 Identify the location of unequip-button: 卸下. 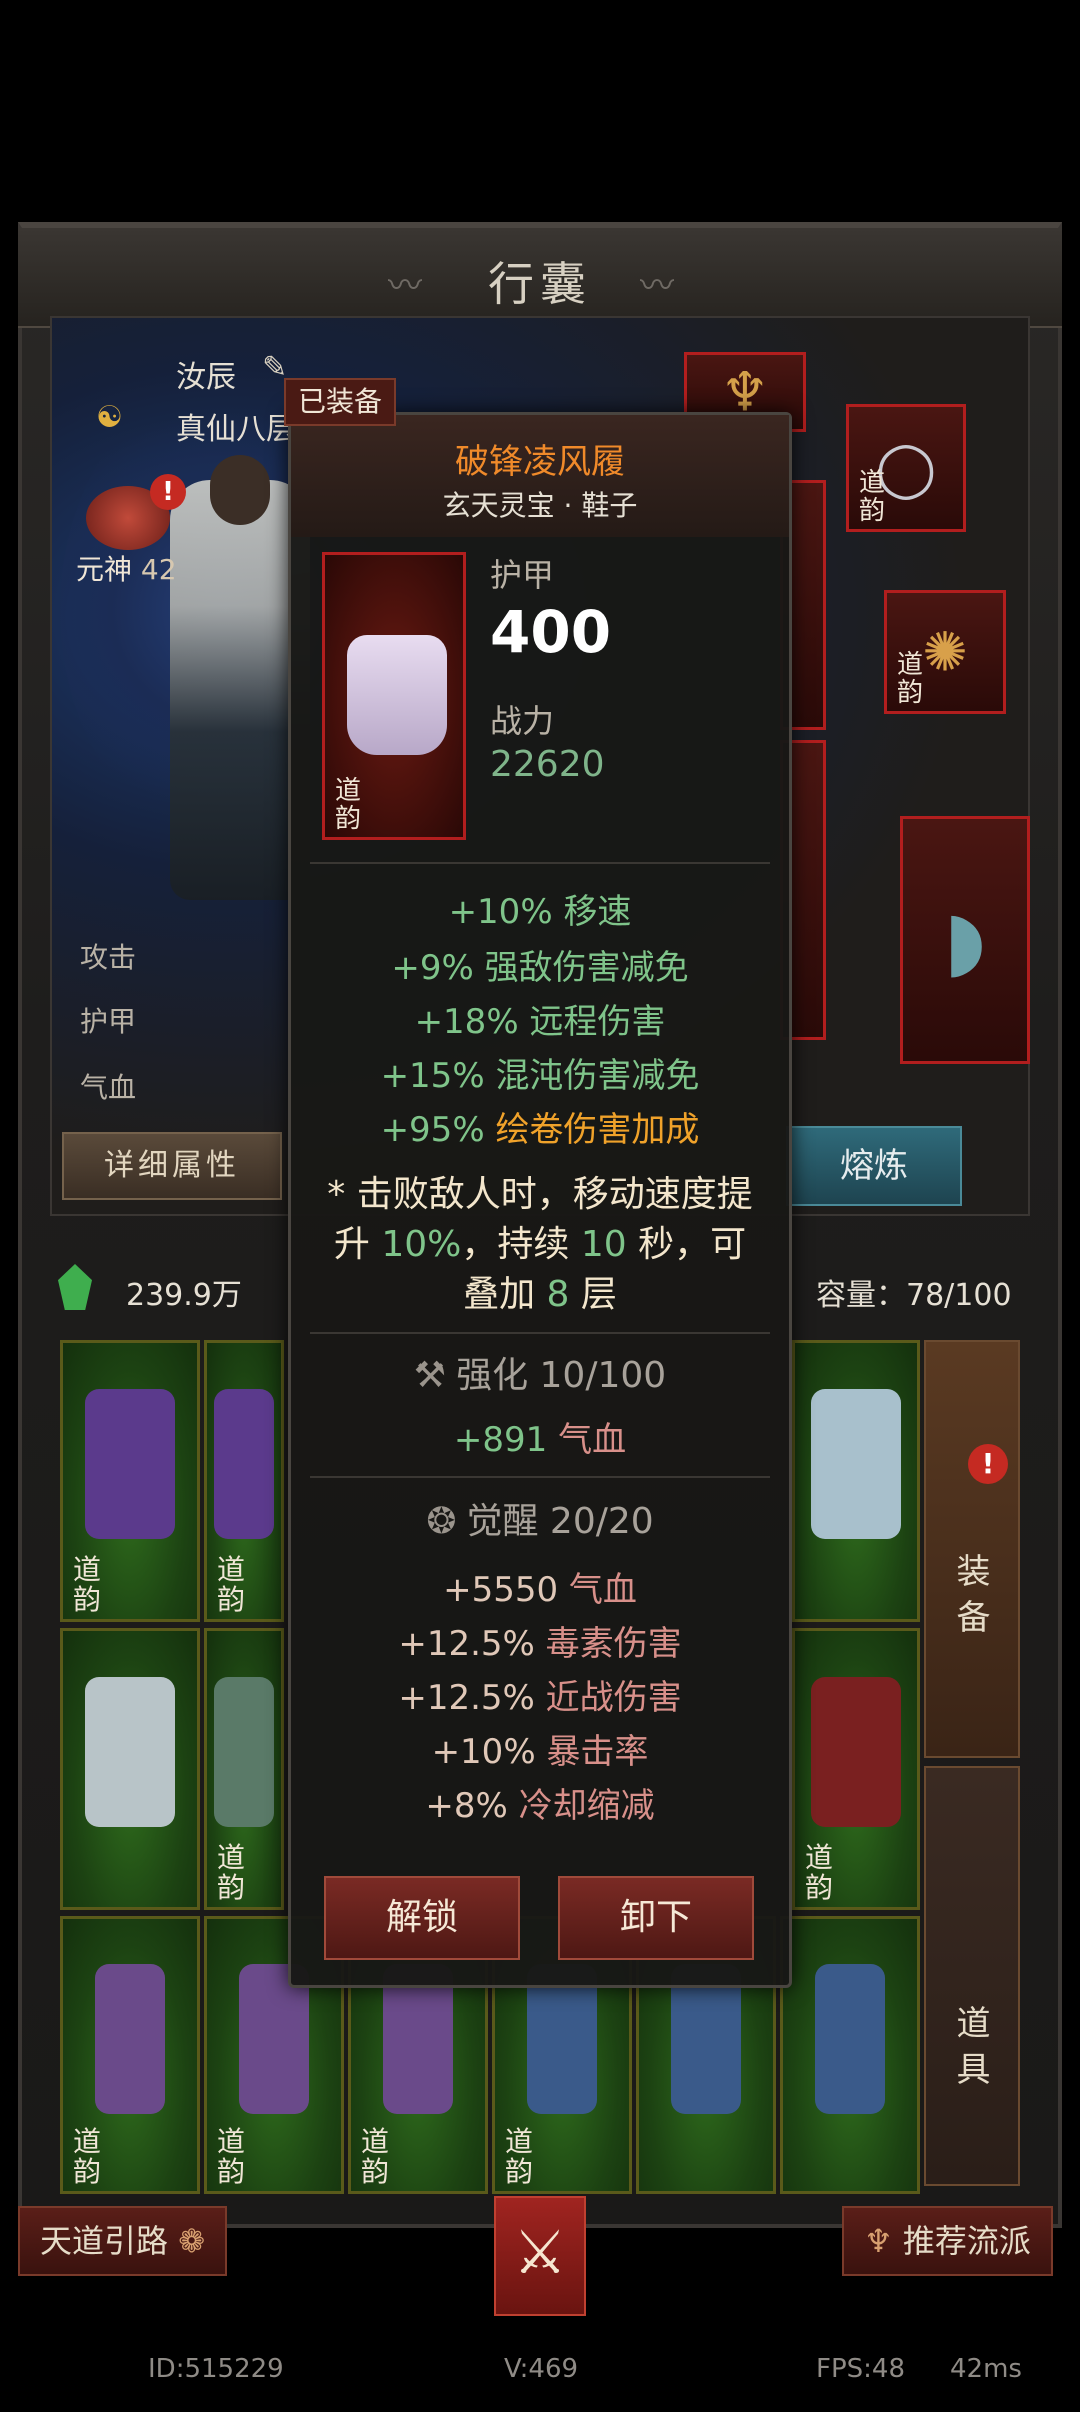
(656, 1918).